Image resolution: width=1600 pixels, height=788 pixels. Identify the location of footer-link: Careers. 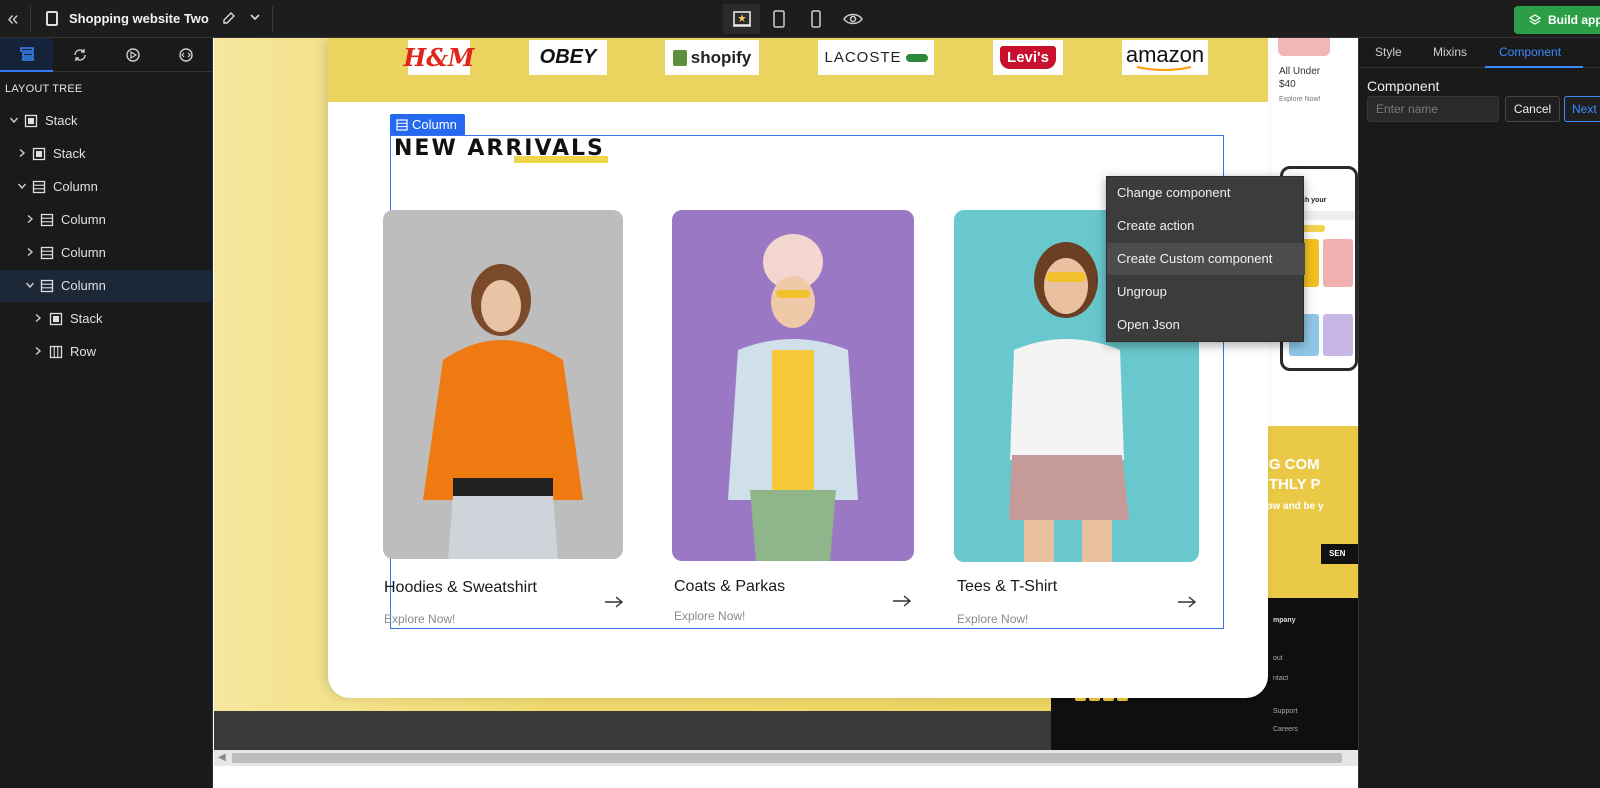
(1285, 729).